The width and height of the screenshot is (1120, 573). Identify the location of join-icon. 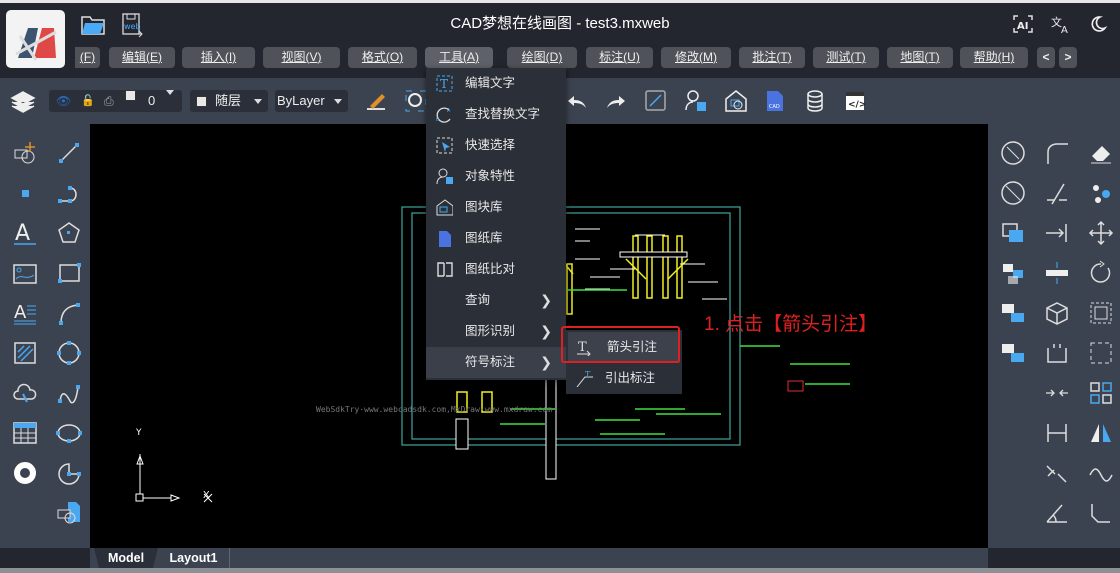
(1057, 395).